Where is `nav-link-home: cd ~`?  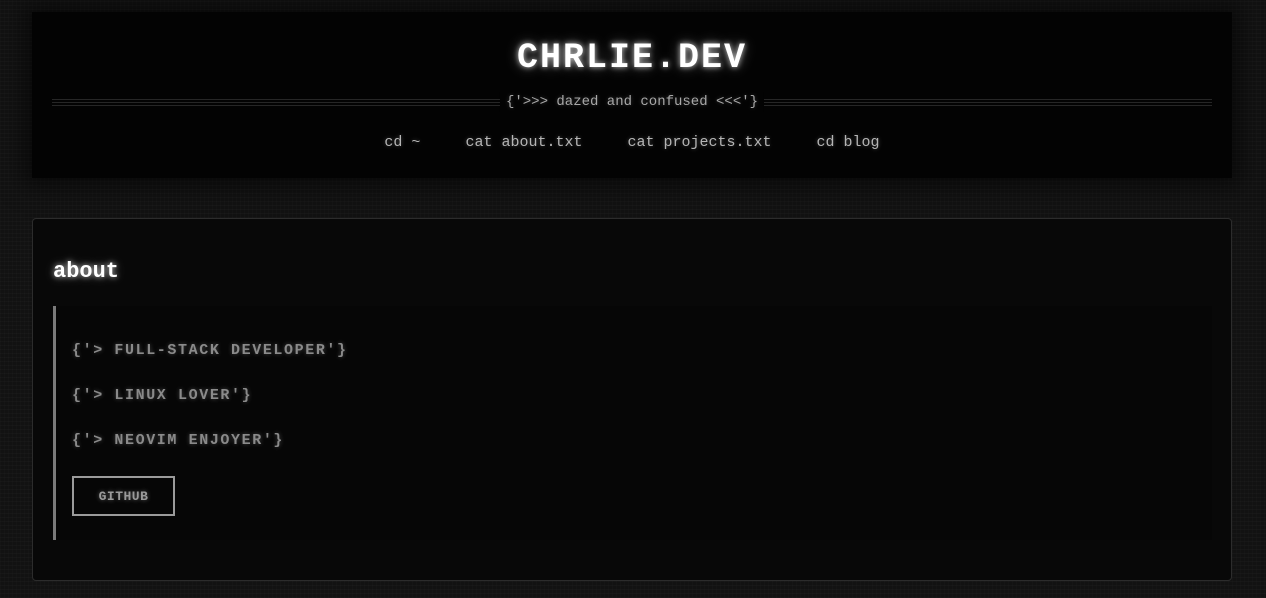 nav-link-home: cd ~ is located at coordinates (402, 143).